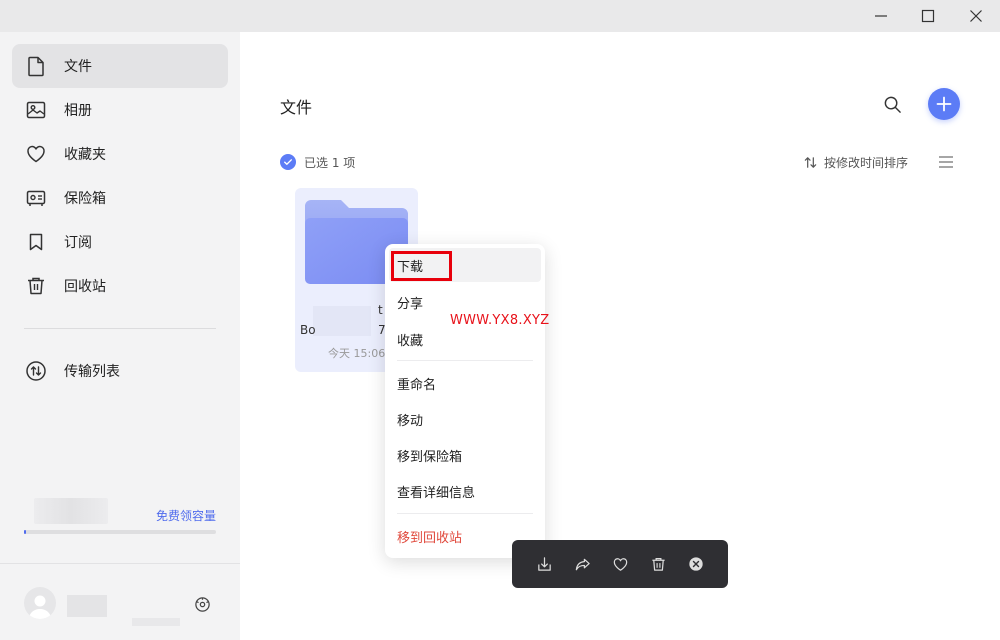 The image size is (1000, 640). What do you see at coordinates (85, 287) in the screenshot?
I see `sidebar-item-label: 回收站` at bounding box center [85, 287].